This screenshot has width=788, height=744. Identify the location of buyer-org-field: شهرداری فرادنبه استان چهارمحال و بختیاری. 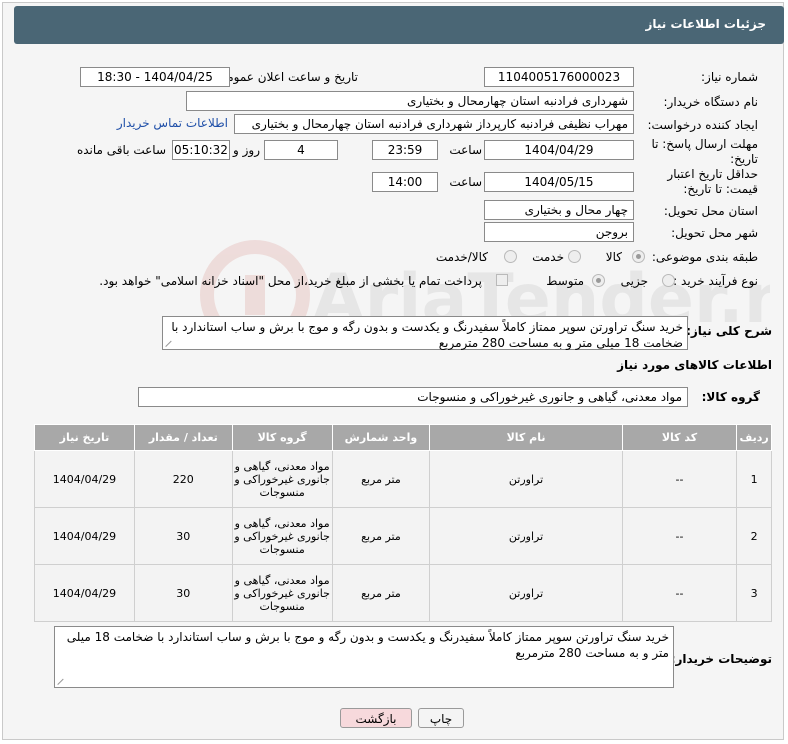
(410, 101).